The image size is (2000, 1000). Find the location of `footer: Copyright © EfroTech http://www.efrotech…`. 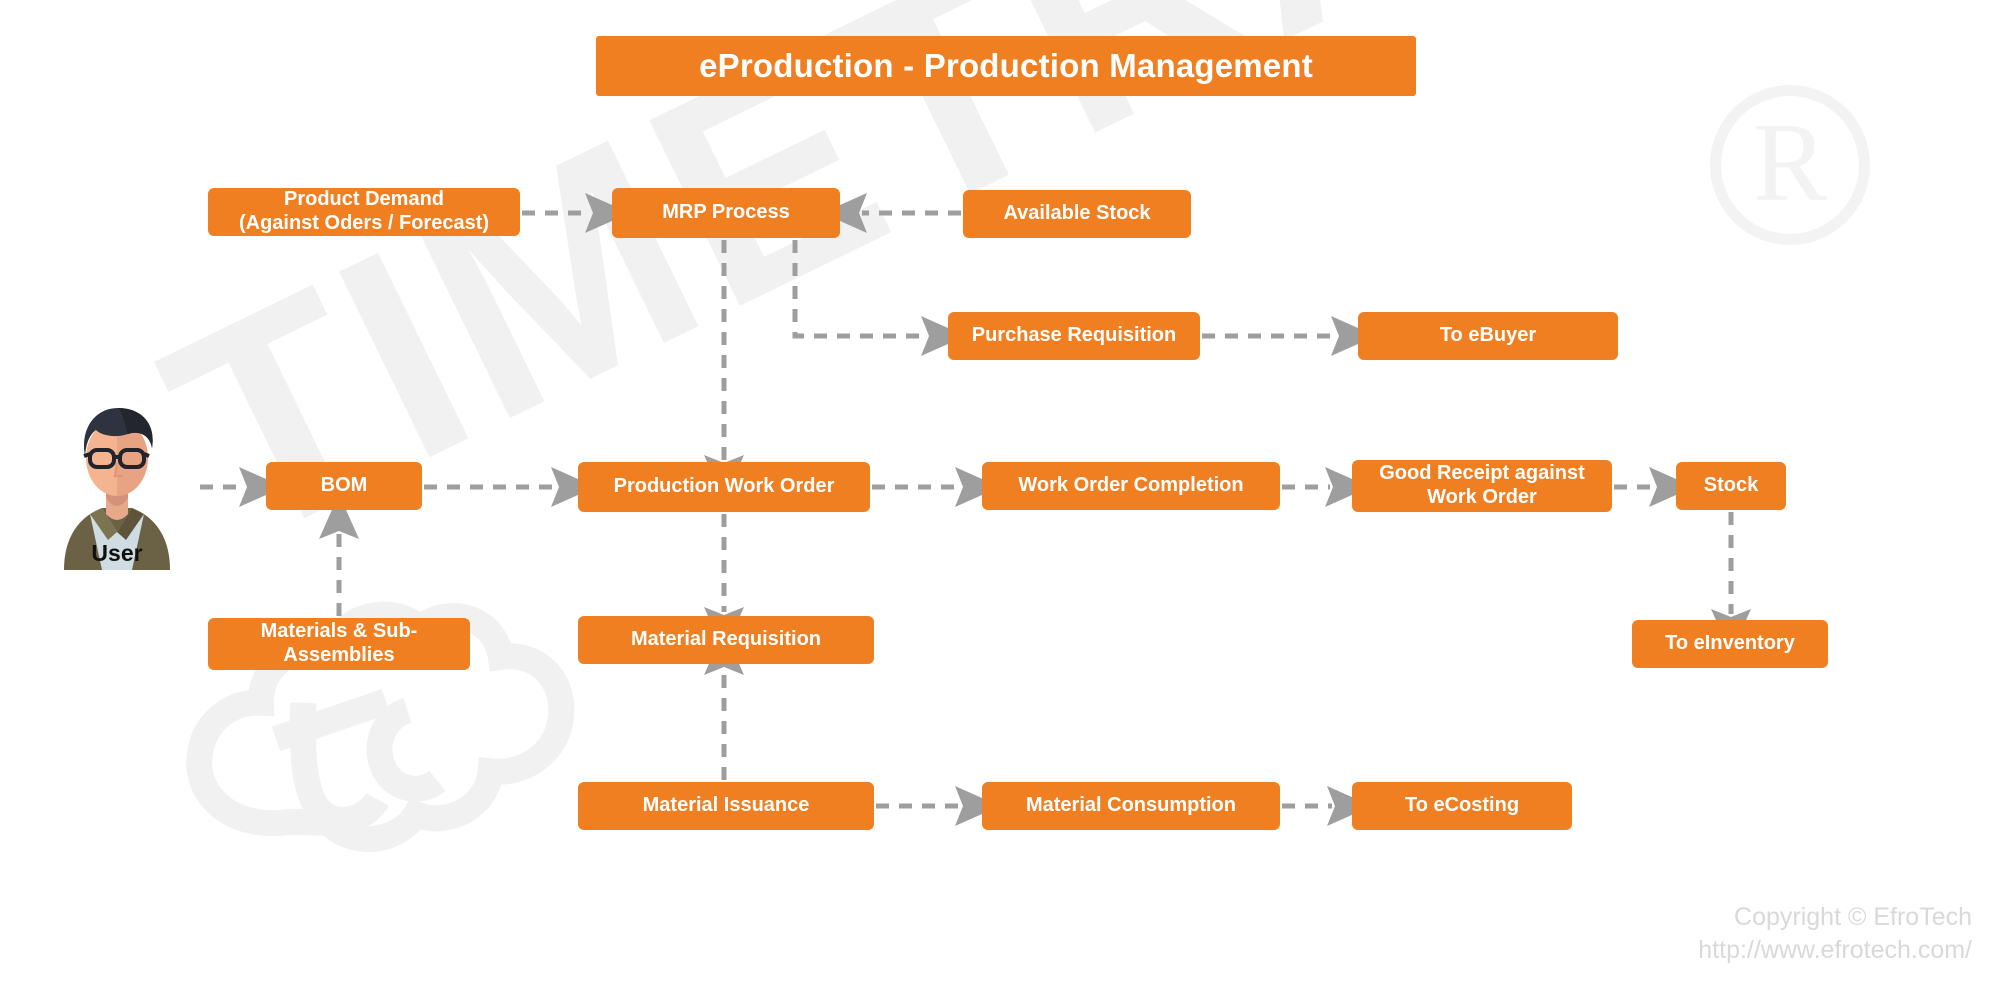

footer: Copyright © EfroTech http://www.efrotech… is located at coordinates (1835, 935).